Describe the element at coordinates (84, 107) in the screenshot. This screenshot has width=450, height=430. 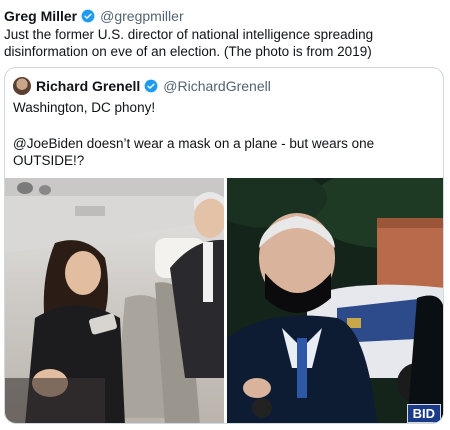
I see `quoted-tweet-text-line1: Washington, DC phony!` at that location.